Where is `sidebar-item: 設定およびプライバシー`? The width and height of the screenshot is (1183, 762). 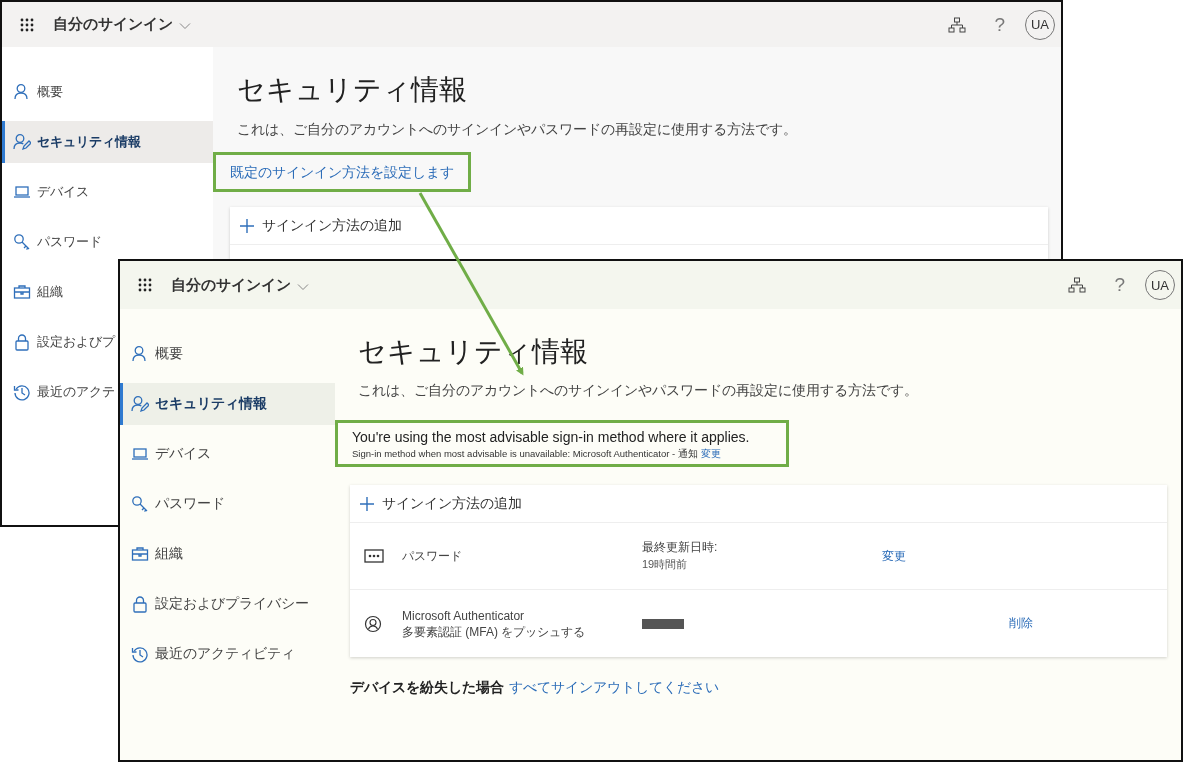 sidebar-item: 設定およびプライバシー is located at coordinates (227, 604).